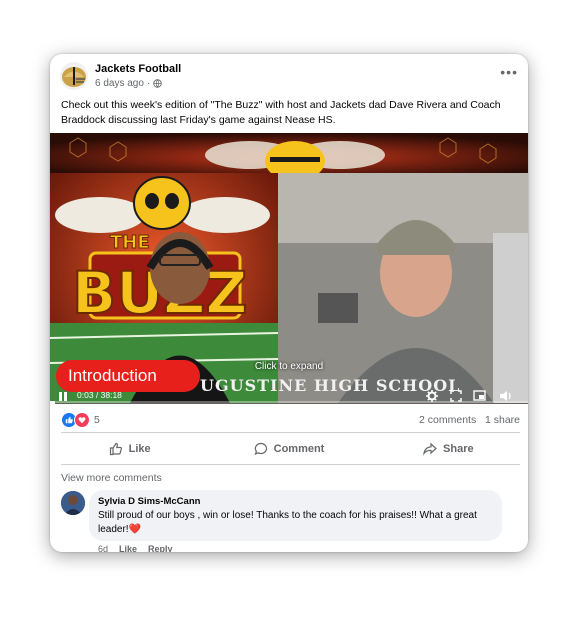 This screenshot has height=644, width=577. I want to click on post-header: Jackets Football 6 days ago · •••, so click(289, 74).